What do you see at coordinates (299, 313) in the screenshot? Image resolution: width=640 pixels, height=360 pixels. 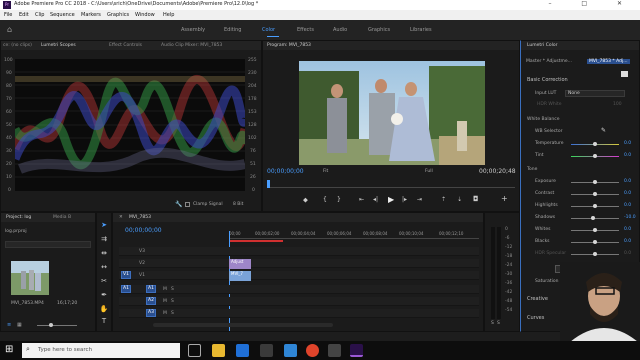 I see `track-a3: A3 MS` at bounding box center [299, 313].